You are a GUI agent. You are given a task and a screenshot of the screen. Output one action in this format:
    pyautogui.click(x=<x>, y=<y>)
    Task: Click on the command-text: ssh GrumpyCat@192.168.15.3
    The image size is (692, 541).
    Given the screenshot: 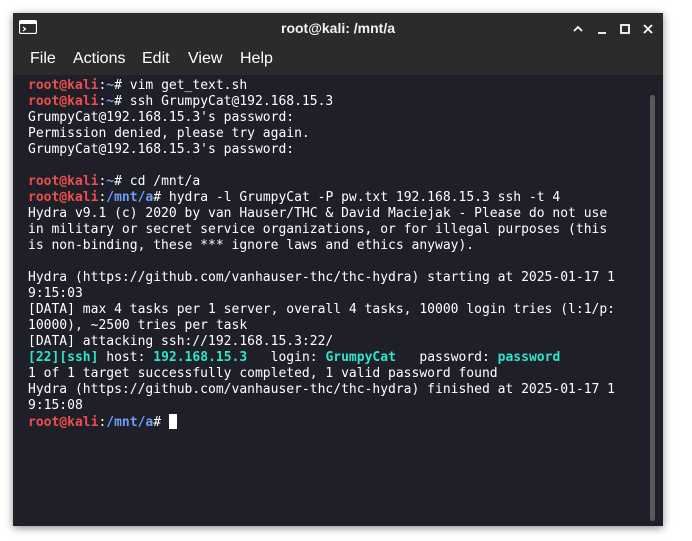 What is the action you would take?
    pyautogui.click(x=227, y=101)
    